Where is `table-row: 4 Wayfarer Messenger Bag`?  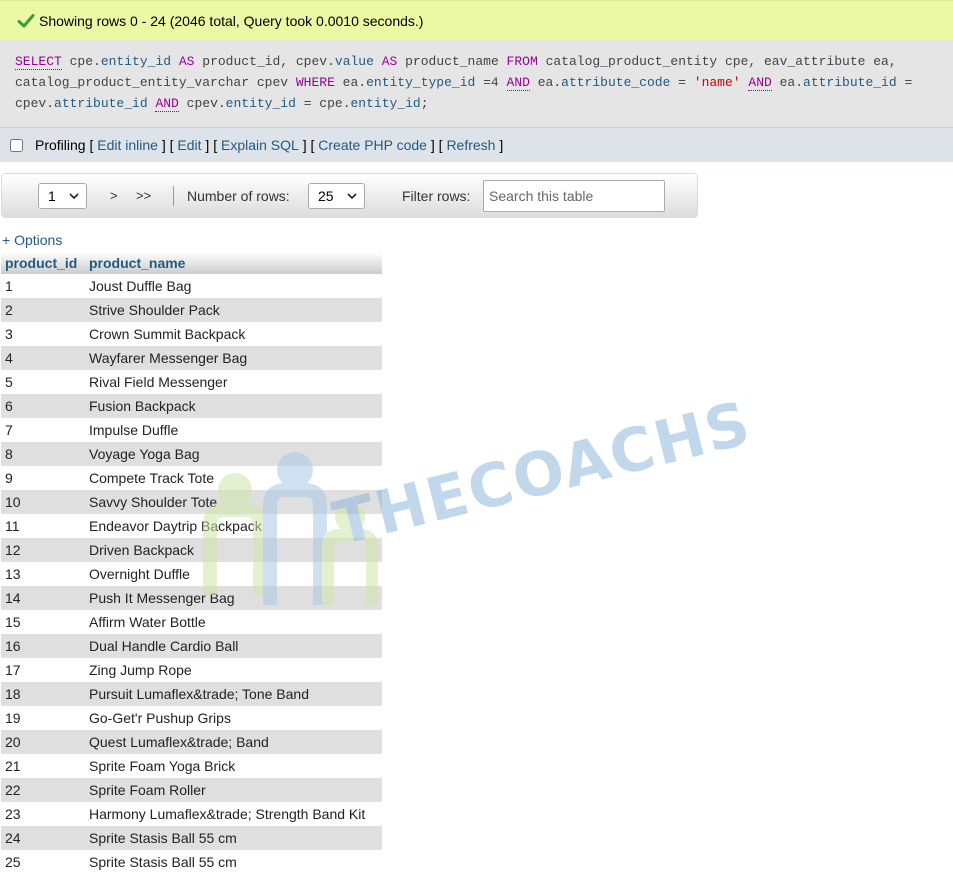
table-row: 4 Wayfarer Messenger Bag is located at coordinates (191, 358).